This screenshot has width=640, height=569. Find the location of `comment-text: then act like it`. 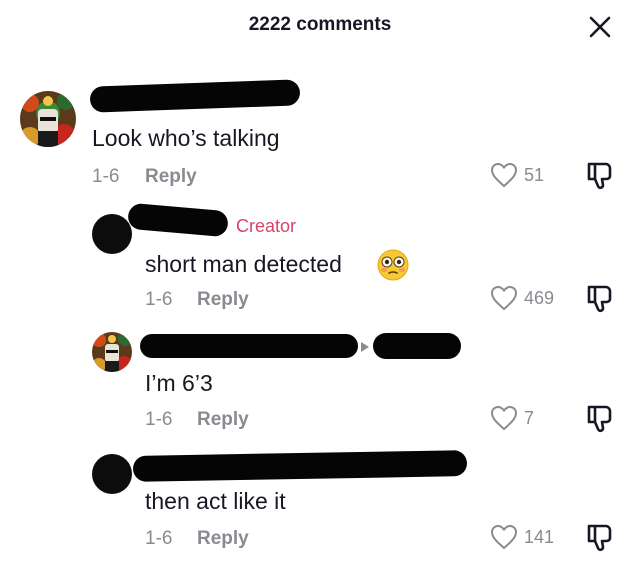

comment-text: then act like it is located at coordinates (215, 501).